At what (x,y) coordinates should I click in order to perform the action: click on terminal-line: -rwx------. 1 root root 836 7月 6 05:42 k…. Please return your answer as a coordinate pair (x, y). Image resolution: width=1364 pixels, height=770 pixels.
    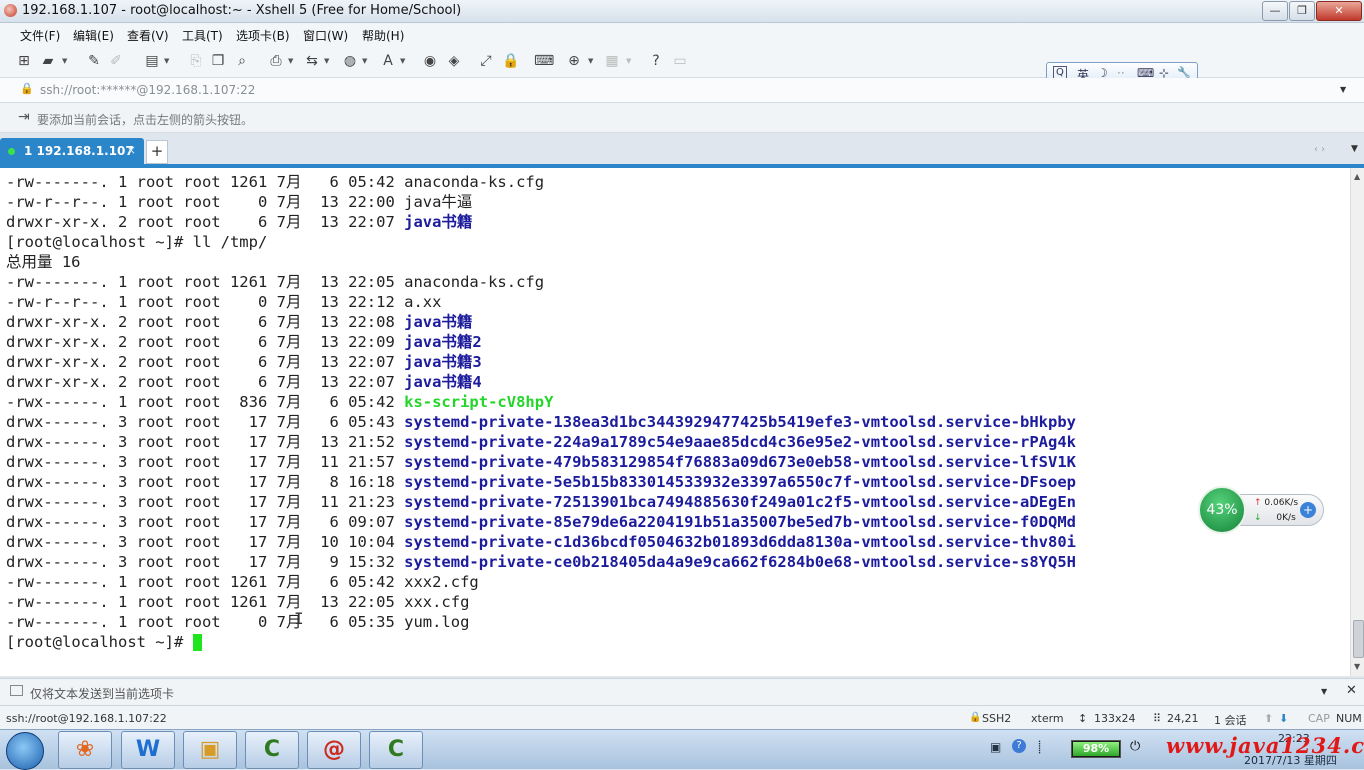
    Looking at the image, I should click on (279, 402).